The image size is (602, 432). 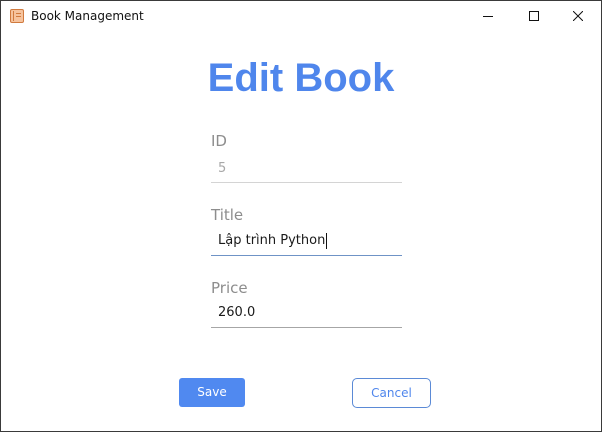 What do you see at coordinates (222, 168) in the screenshot?
I see `id-field: 5` at bounding box center [222, 168].